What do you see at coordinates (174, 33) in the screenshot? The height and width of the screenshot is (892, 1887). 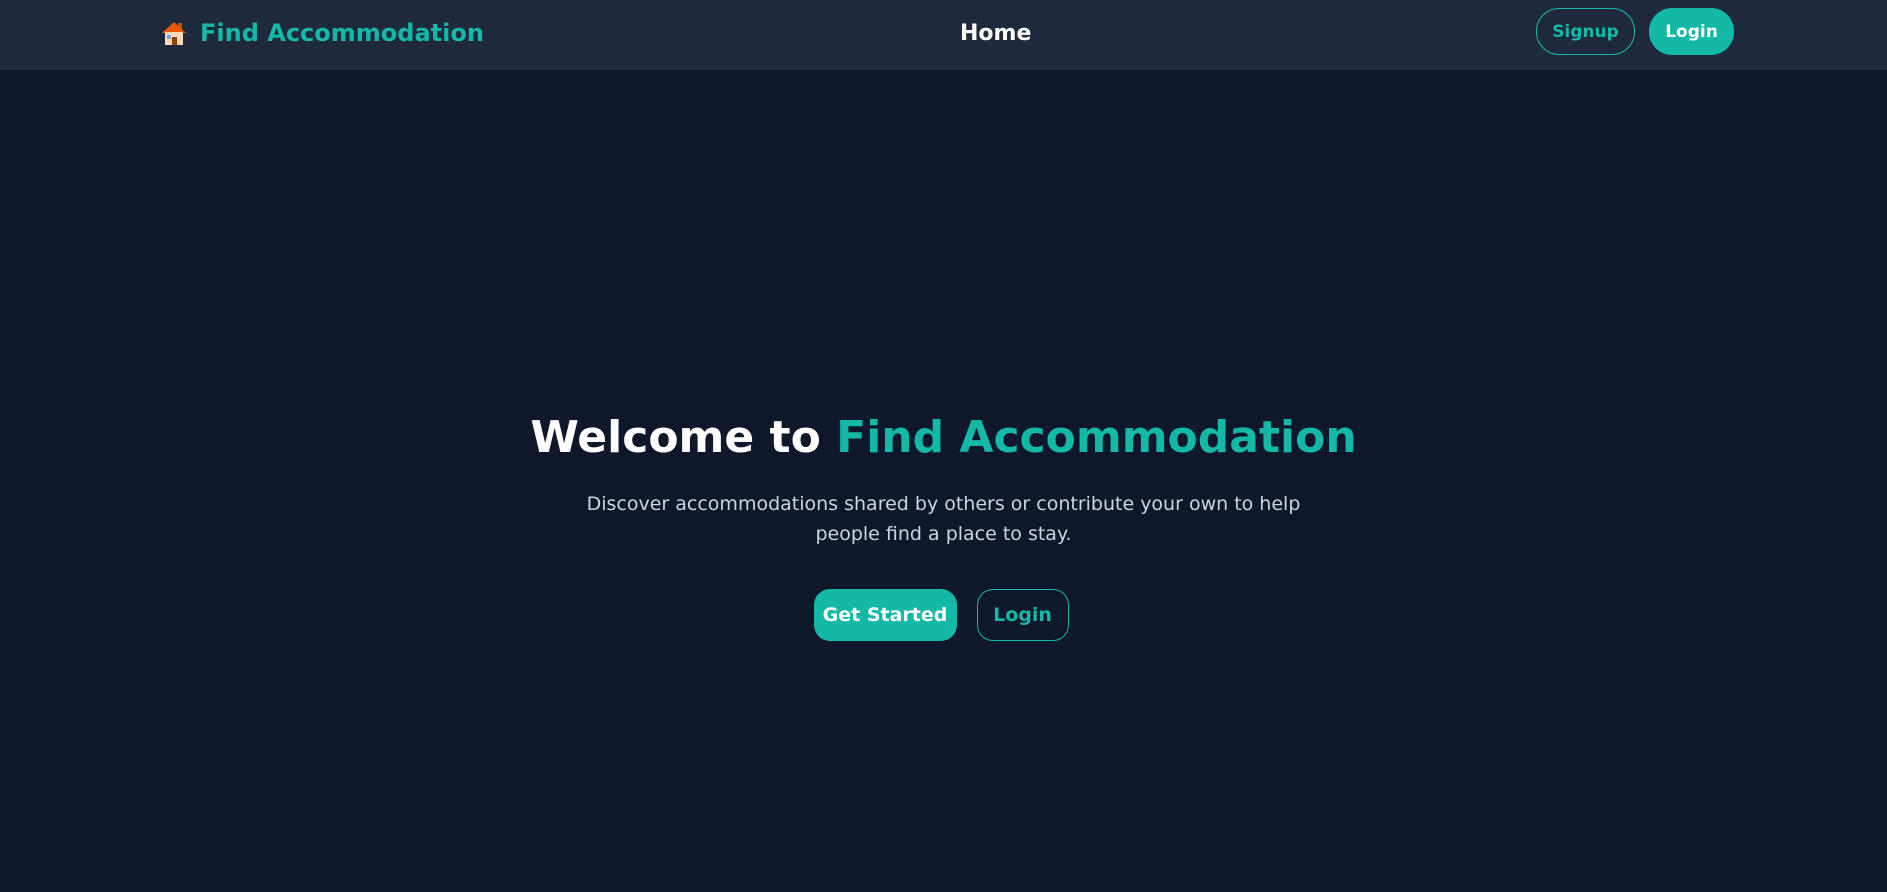 I see `house-icon` at bounding box center [174, 33].